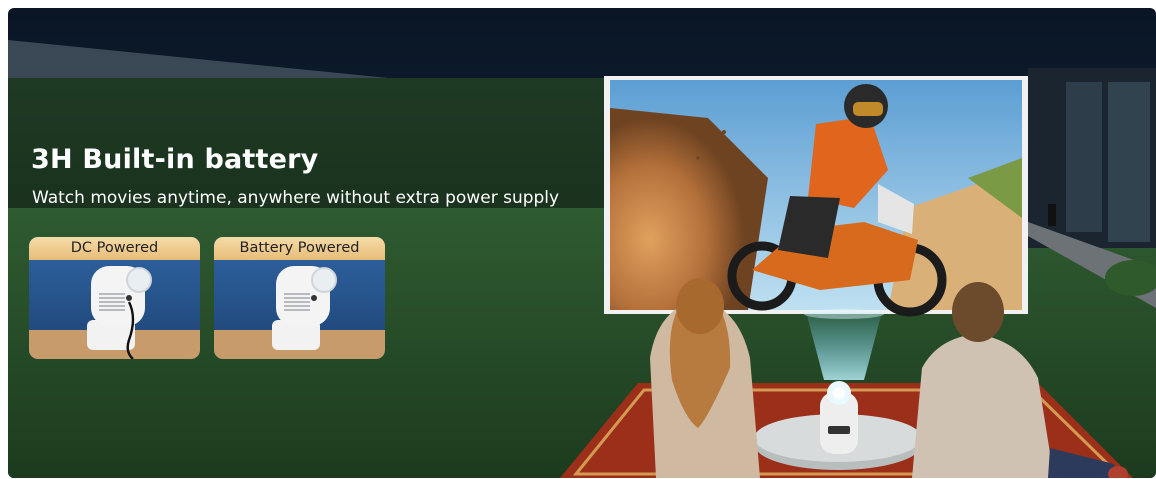 The width and height of the screenshot is (1156, 479). I want to click on battery-powered-label: Battery Powered, so click(299, 248).